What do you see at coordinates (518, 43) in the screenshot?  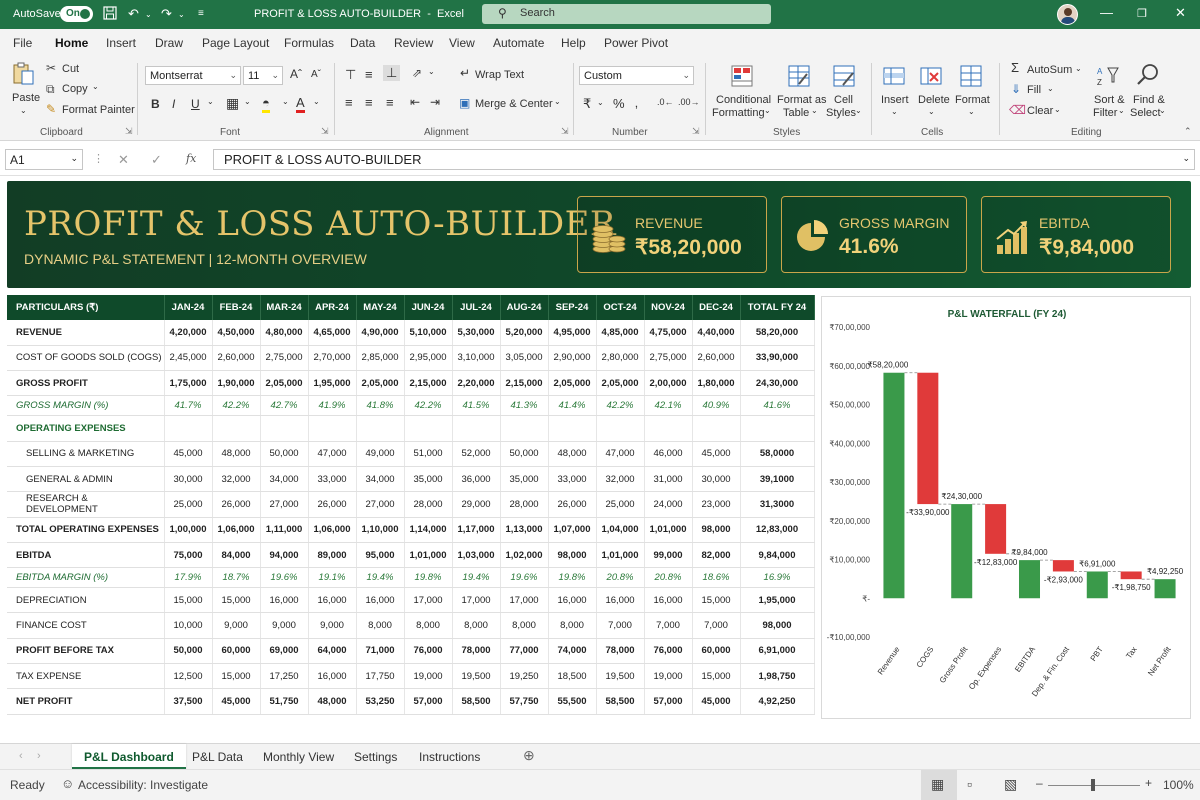 I see `tab-automate: Automate` at bounding box center [518, 43].